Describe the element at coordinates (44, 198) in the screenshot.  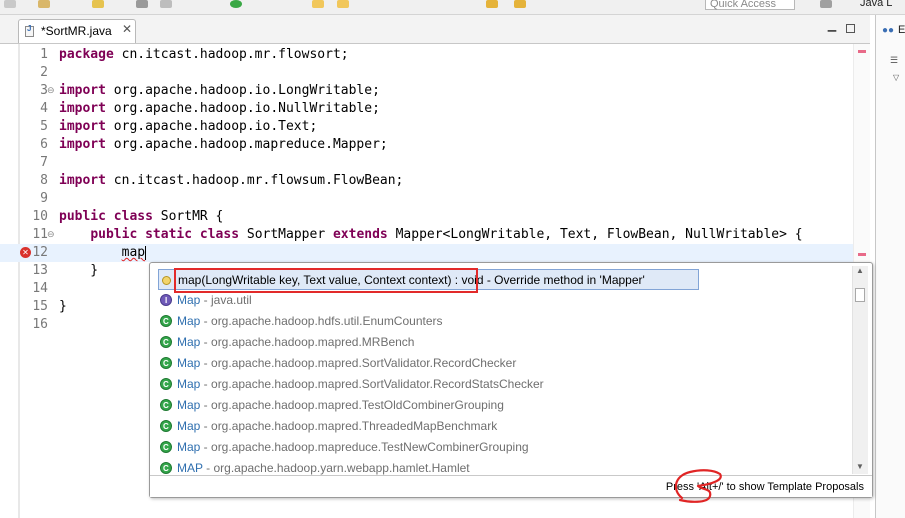
I see `line-number: 9` at that location.